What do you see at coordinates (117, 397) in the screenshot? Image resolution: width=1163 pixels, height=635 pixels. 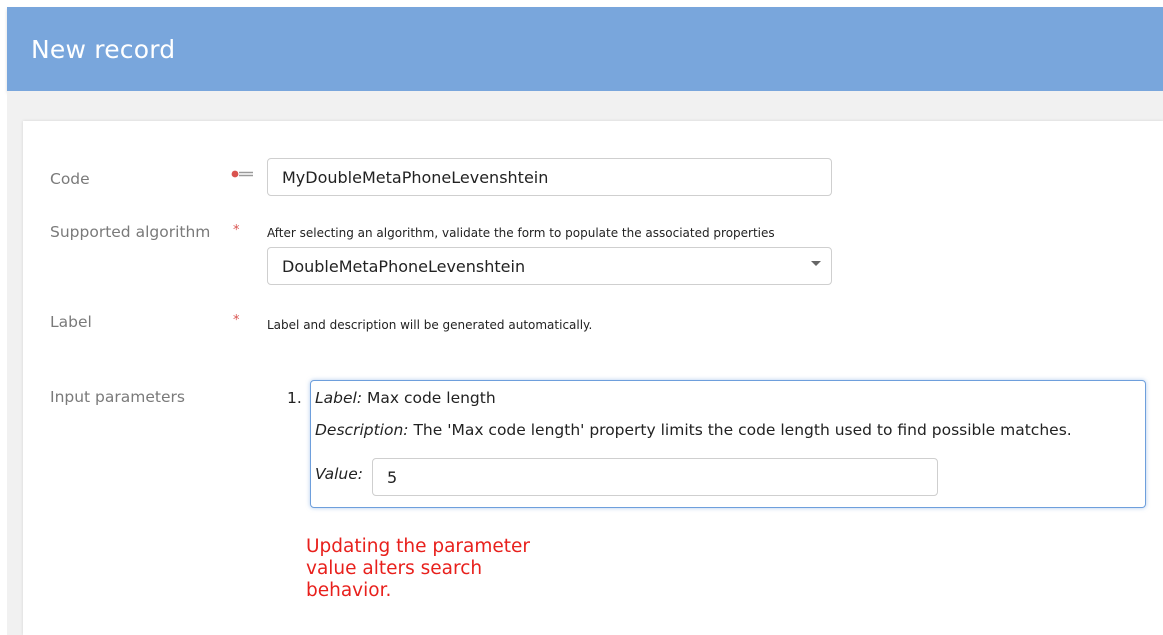 I see `input-parameters-label: Input parameters` at bounding box center [117, 397].